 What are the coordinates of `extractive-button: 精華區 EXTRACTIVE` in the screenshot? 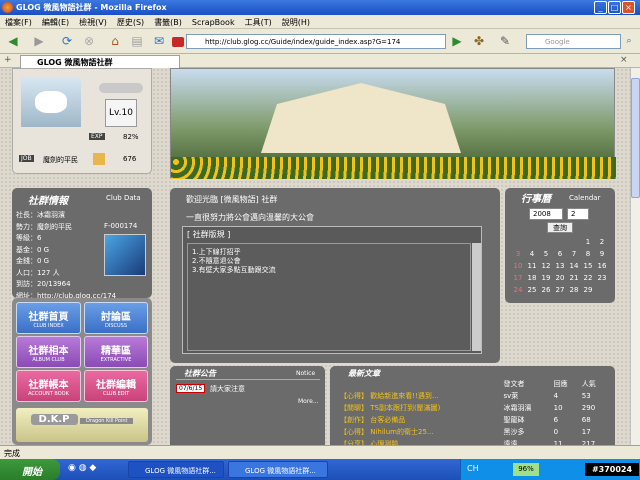 It's located at (116, 352).